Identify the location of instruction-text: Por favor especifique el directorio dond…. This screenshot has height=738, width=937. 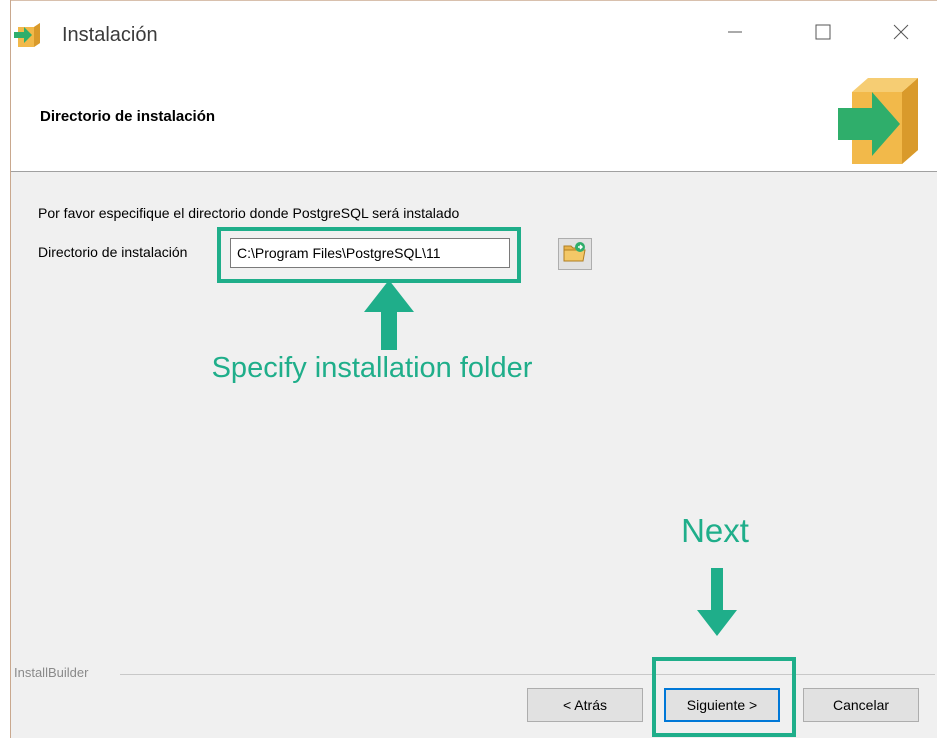
(249, 213).